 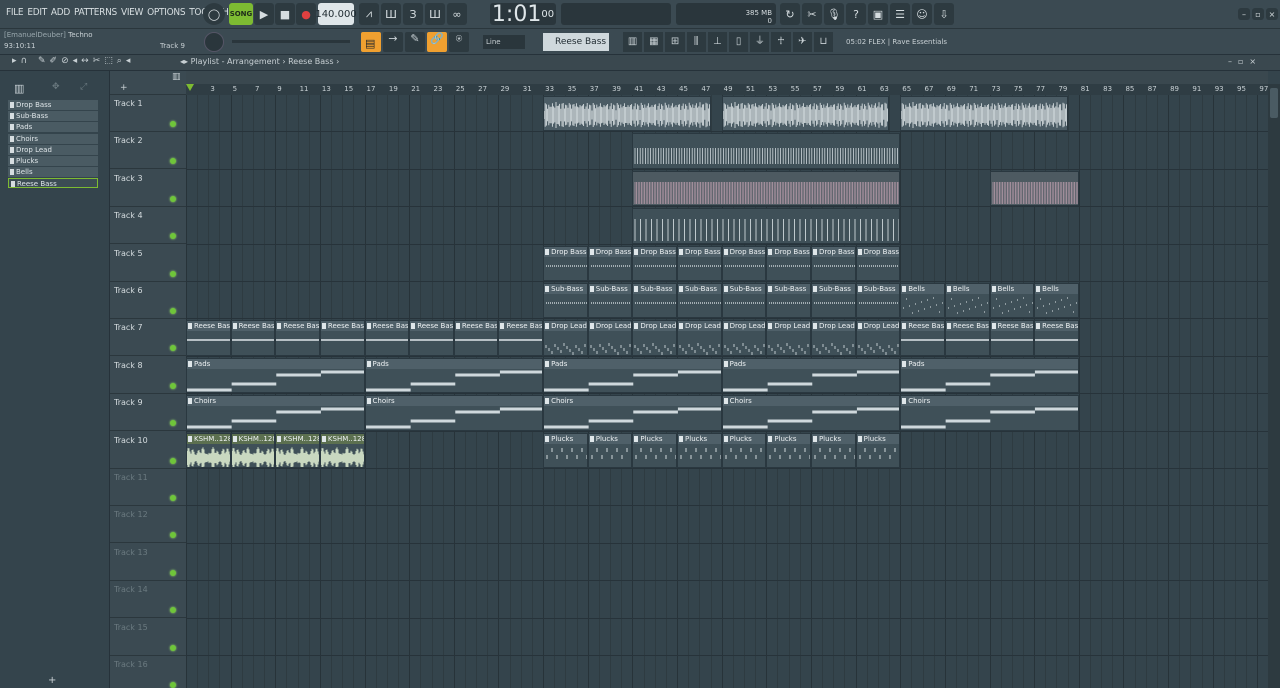 I want to click on zoom-icon: ⌕, so click(x=121, y=61).